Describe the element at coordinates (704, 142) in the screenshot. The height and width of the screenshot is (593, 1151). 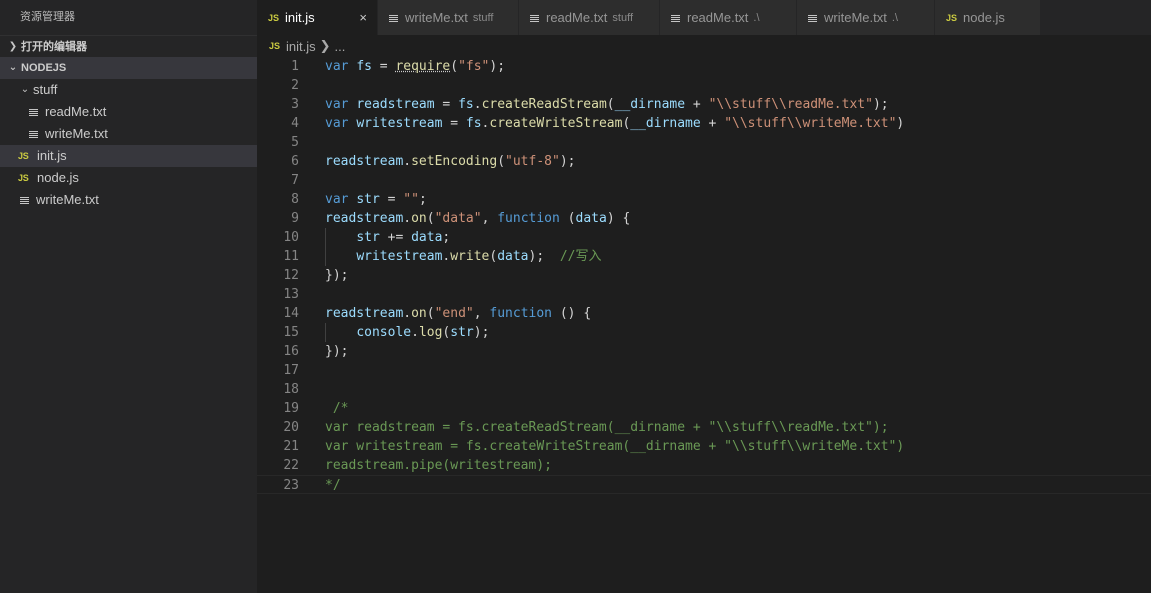
I see `code-line: 5` at that location.